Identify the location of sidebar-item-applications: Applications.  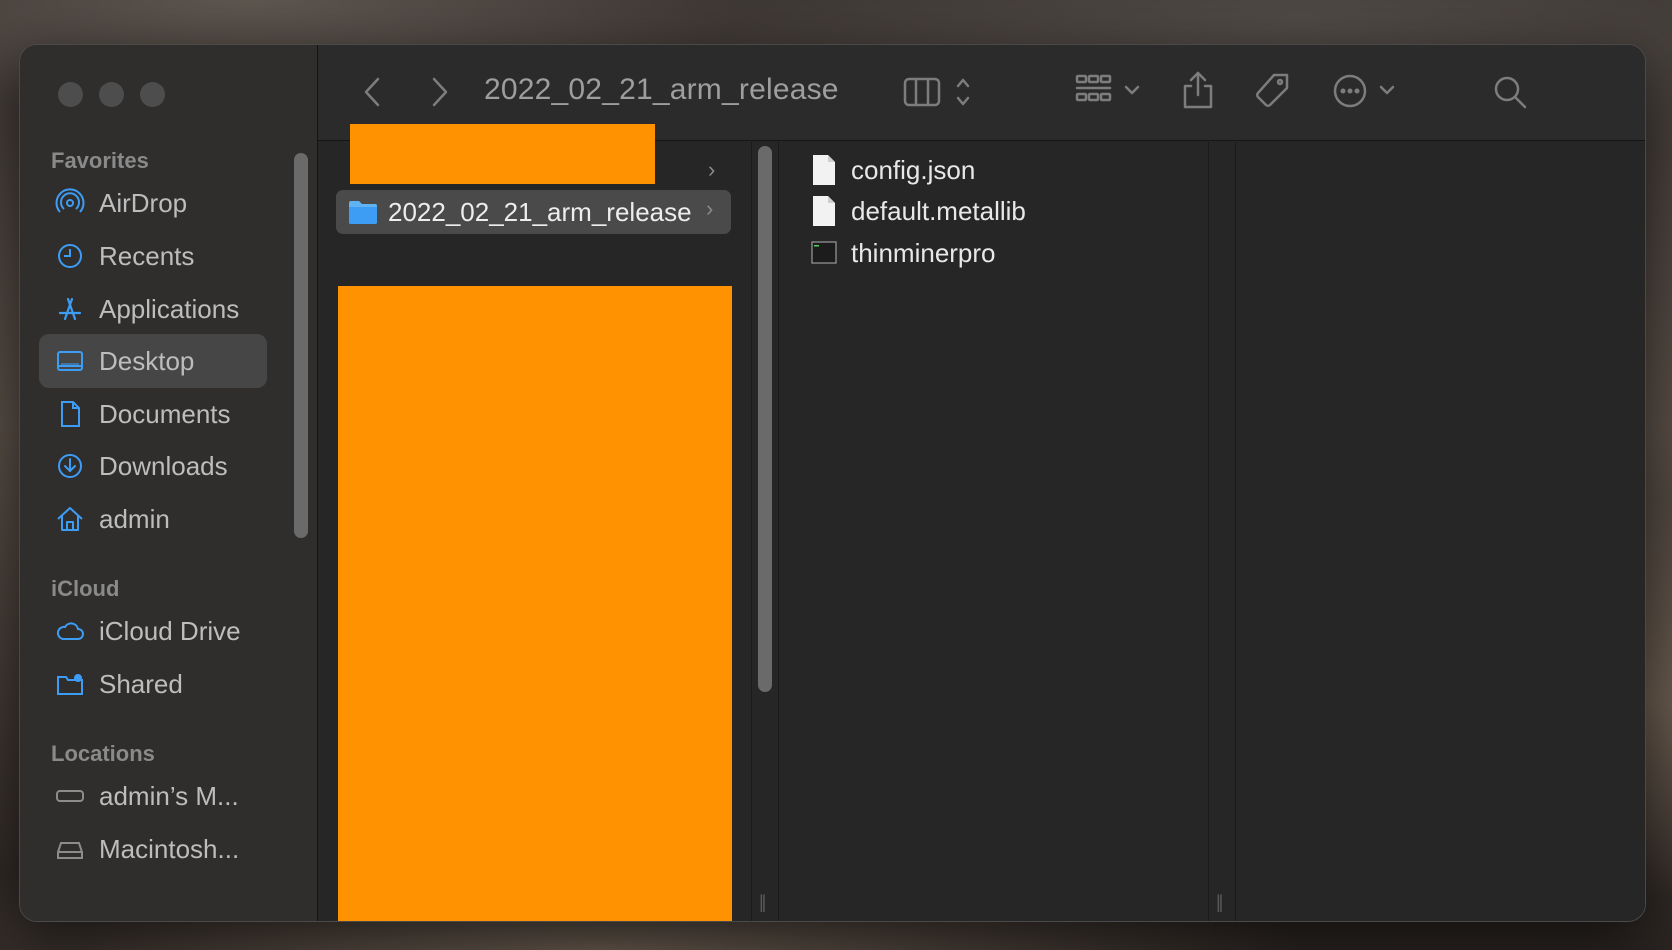
(153, 309).